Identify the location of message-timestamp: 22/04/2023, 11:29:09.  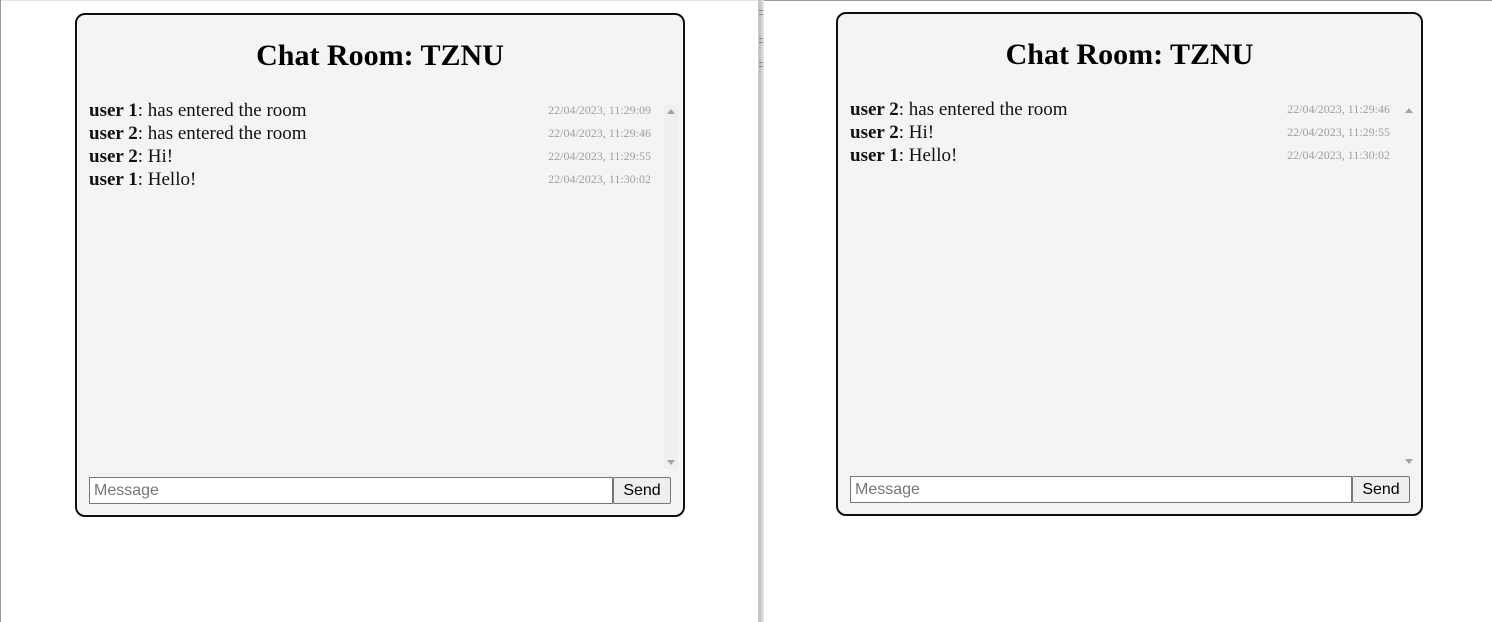
(599, 110).